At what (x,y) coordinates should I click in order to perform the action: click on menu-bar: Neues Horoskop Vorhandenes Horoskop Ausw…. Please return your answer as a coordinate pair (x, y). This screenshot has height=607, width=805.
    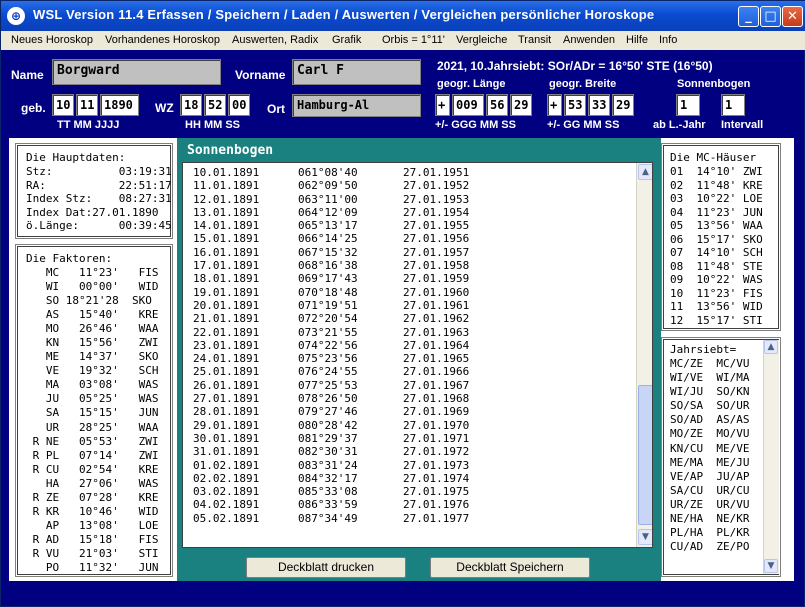
    Looking at the image, I should click on (403, 40).